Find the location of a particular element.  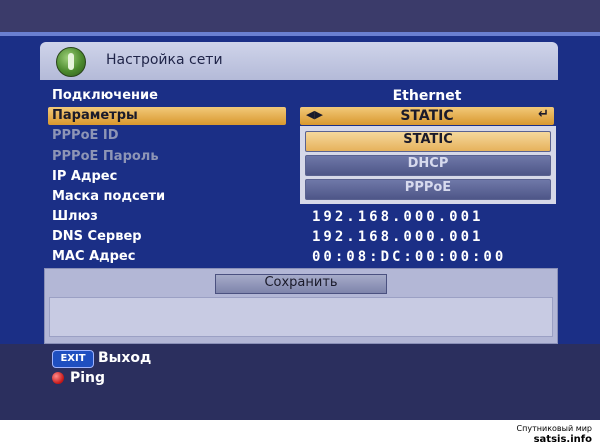

label-connection: Подключение is located at coordinates (105, 95).